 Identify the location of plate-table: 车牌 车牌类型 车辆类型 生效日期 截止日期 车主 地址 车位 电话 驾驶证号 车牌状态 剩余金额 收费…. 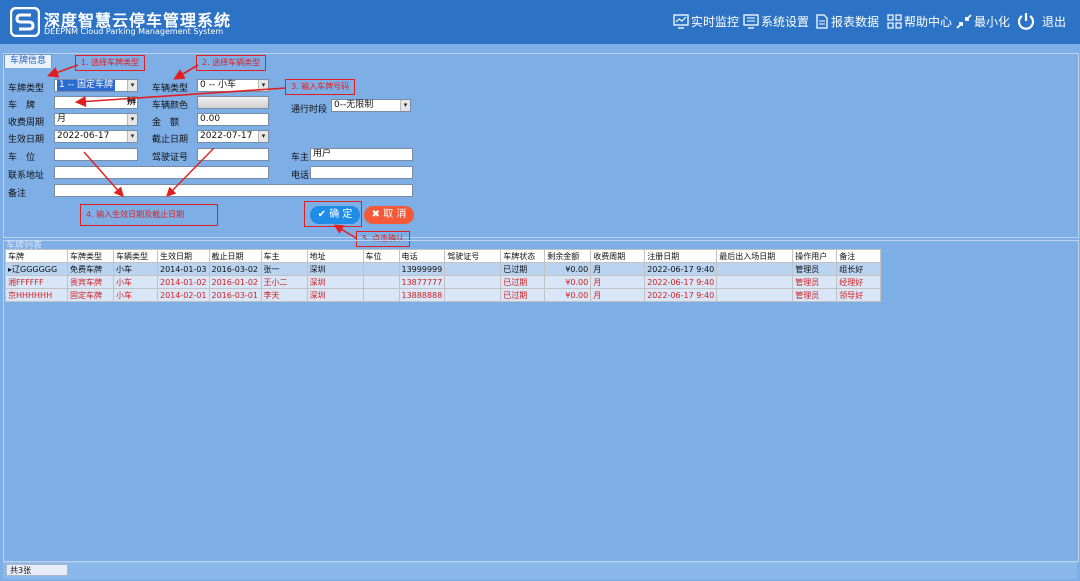
(443, 275).